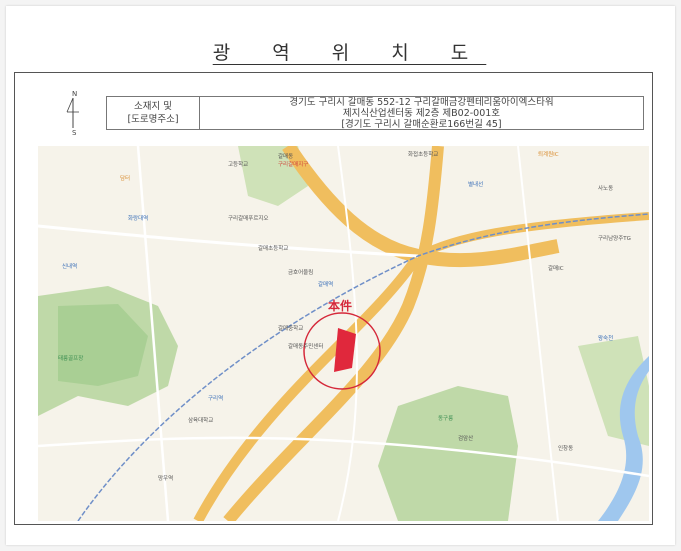 The image size is (681, 551). I want to click on map-label: 삼육대학교, so click(201, 421).